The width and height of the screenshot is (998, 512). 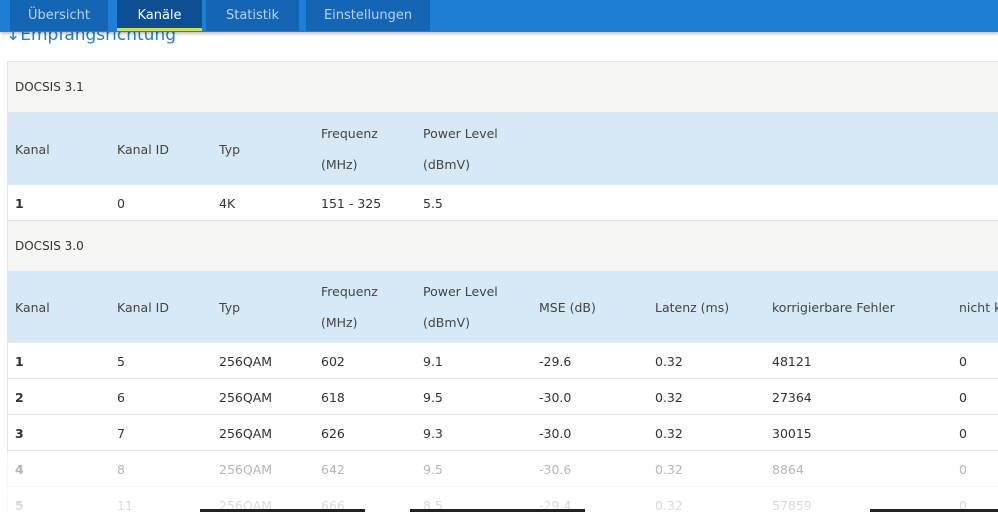 I want to click on cell-typ: 4K, so click(x=227, y=203).